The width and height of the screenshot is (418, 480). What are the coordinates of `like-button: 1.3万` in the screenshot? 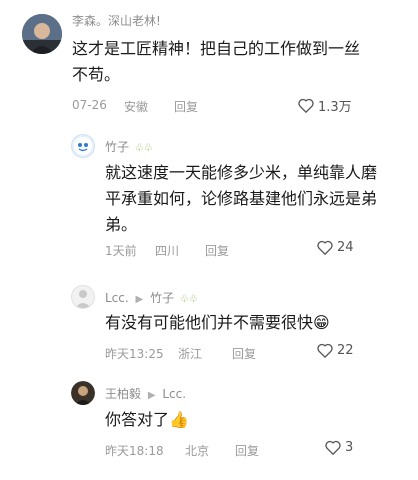 It's located at (325, 105).